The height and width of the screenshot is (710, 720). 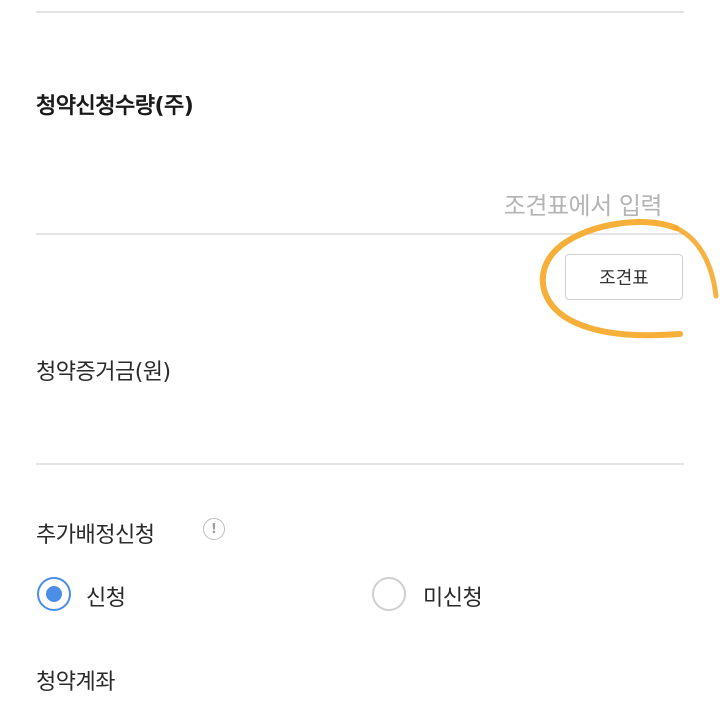 What do you see at coordinates (95, 535) in the screenshot?
I see `additional-allocation-label: 추가배정신청` at bounding box center [95, 535].